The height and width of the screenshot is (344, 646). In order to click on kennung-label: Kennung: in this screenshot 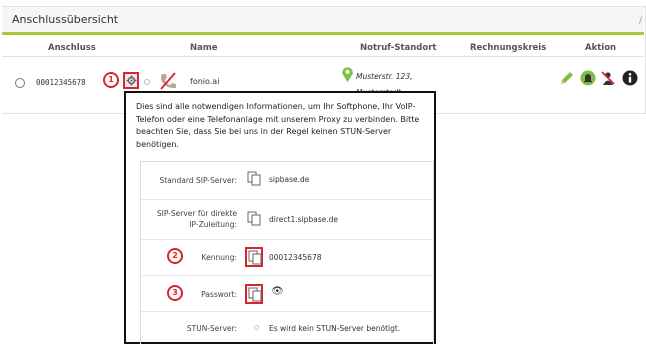, I will do `click(219, 257)`.